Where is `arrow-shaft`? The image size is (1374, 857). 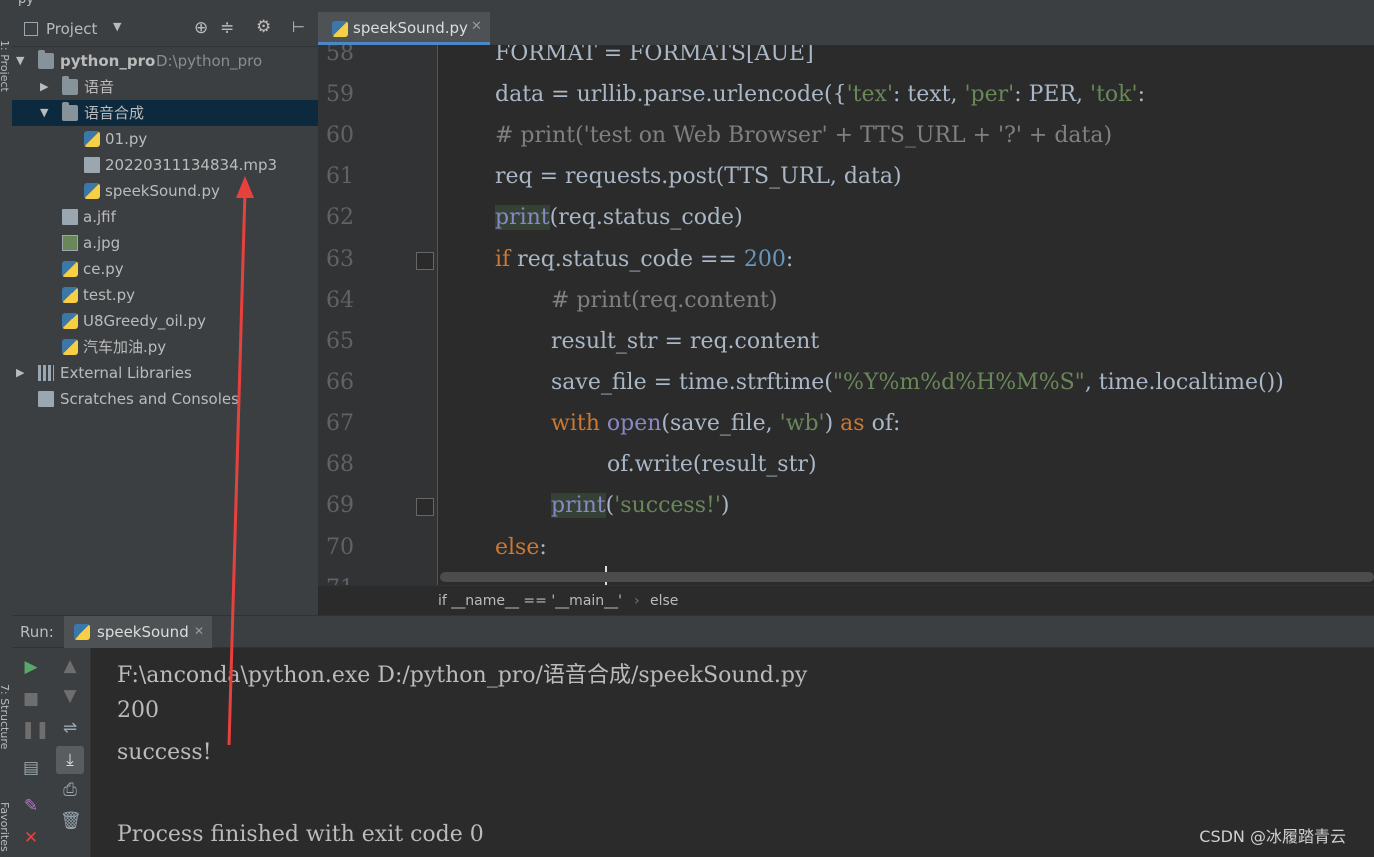 arrow-shaft is located at coordinates (237, 467).